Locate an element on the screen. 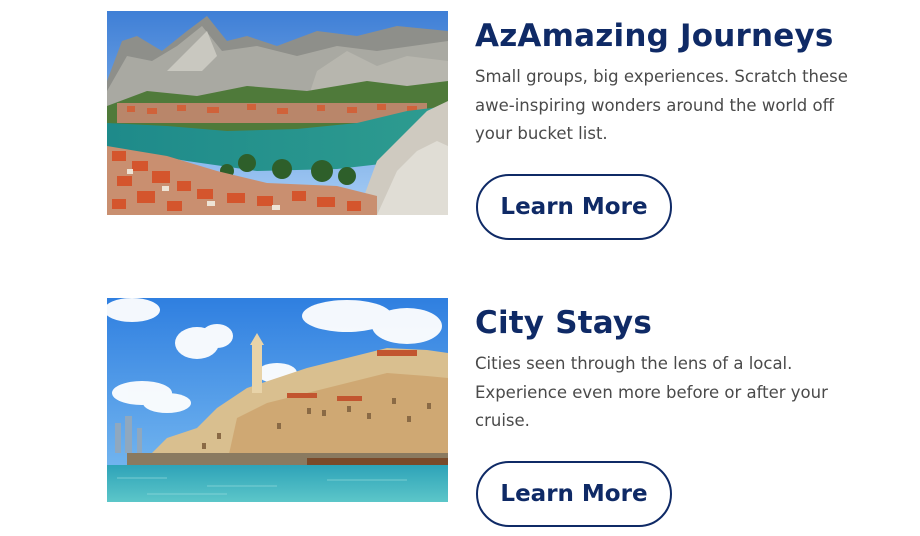 Image resolution: width=920 pixels, height=536 pixels. promo-title: City Stays is located at coordinates (563, 323).